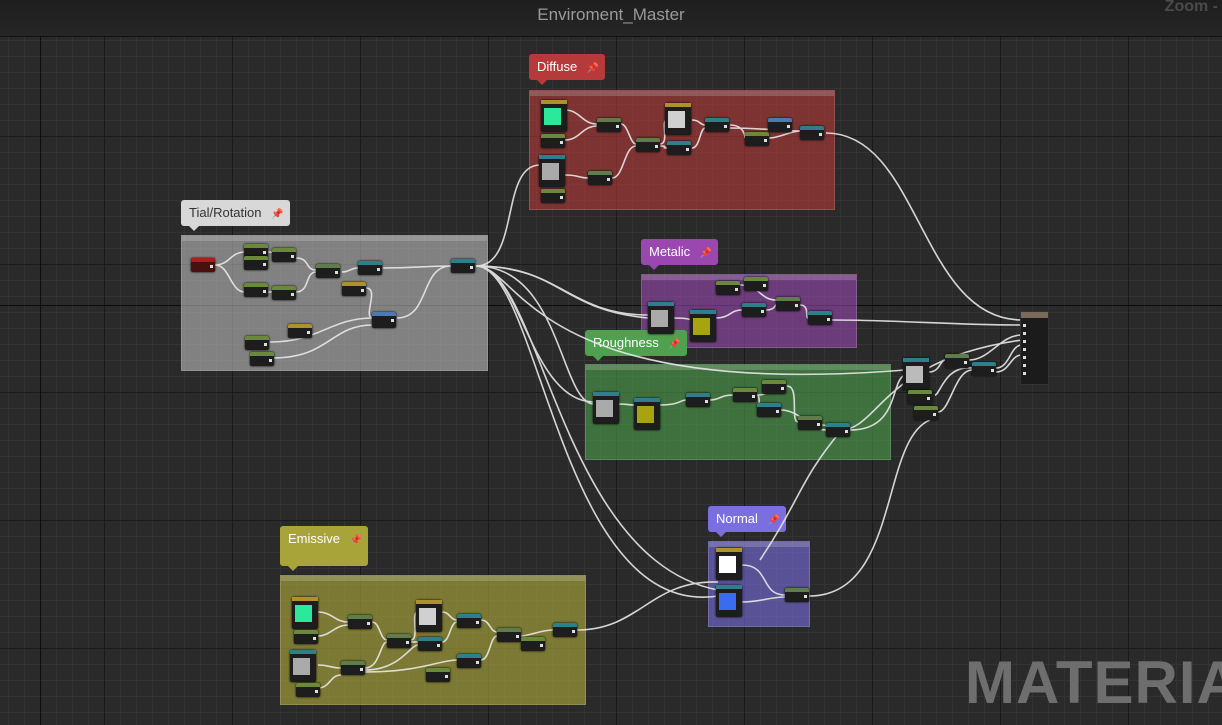 This screenshot has height=725, width=1222. I want to click on node-output-roughness, so click(838, 430).